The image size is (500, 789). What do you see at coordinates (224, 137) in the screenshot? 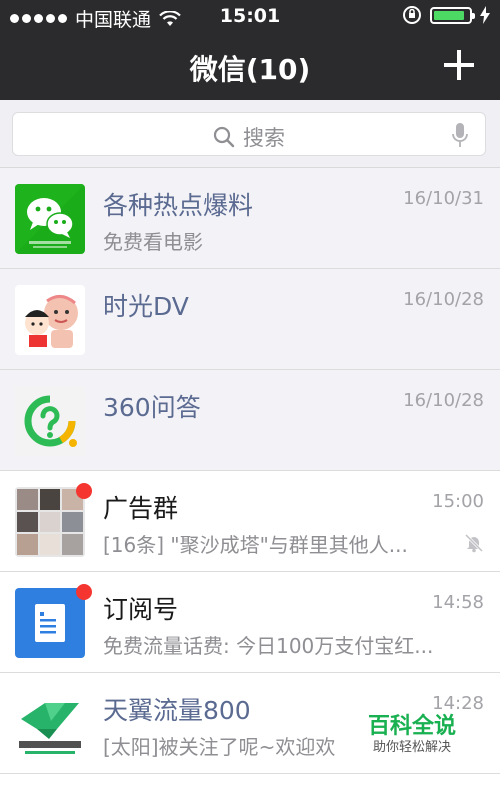
I see `search-icon` at bounding box center [224, 137].